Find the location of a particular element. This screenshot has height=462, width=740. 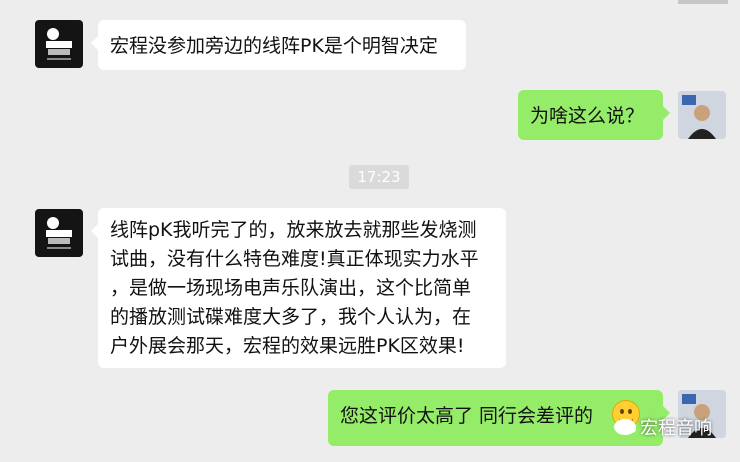

watermark-text: 宏程音响 is located at coordinates (676, 428).